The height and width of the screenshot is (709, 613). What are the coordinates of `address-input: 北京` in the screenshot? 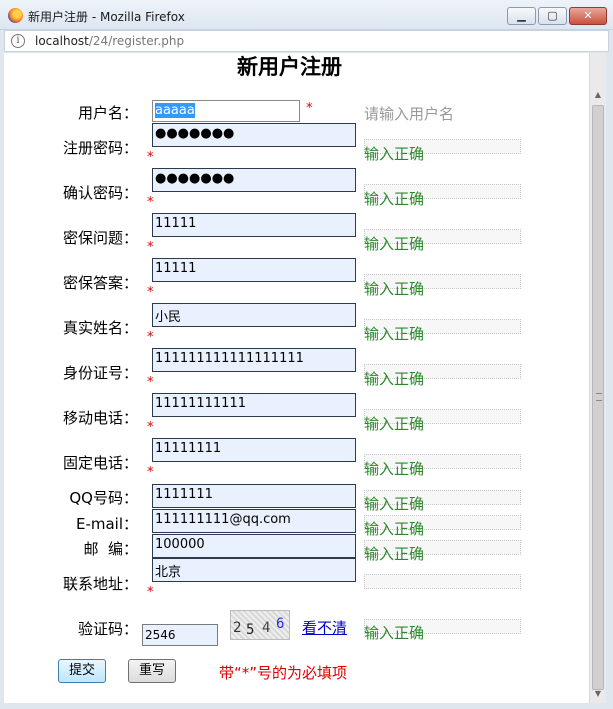 It's located at (254, 570).